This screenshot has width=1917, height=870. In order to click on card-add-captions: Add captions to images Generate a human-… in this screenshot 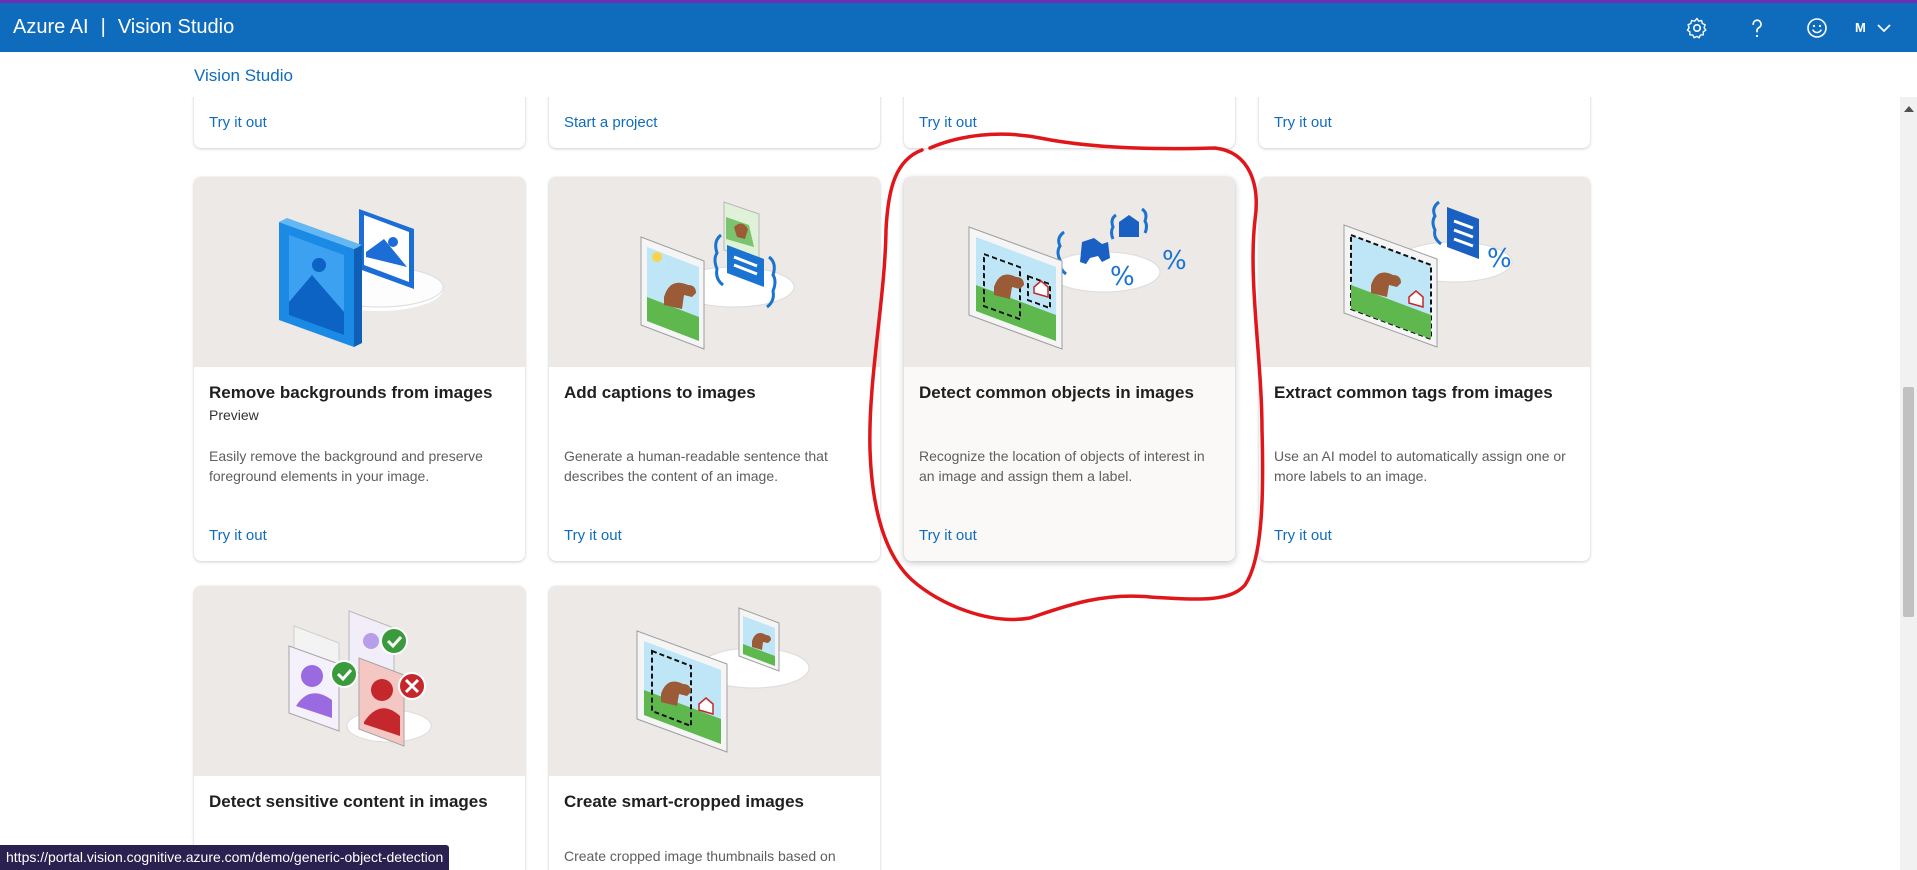, I will do `click(714, 369)`.